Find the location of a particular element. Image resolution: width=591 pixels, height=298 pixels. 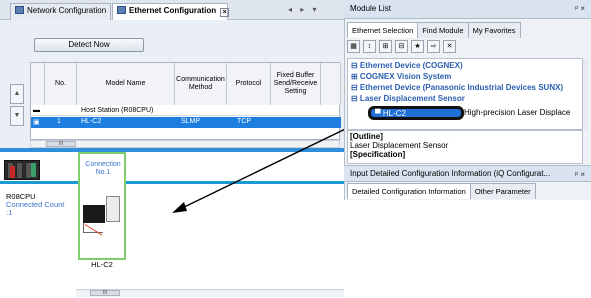

sort-icon: ↕ is located at coordinates (369, 46).